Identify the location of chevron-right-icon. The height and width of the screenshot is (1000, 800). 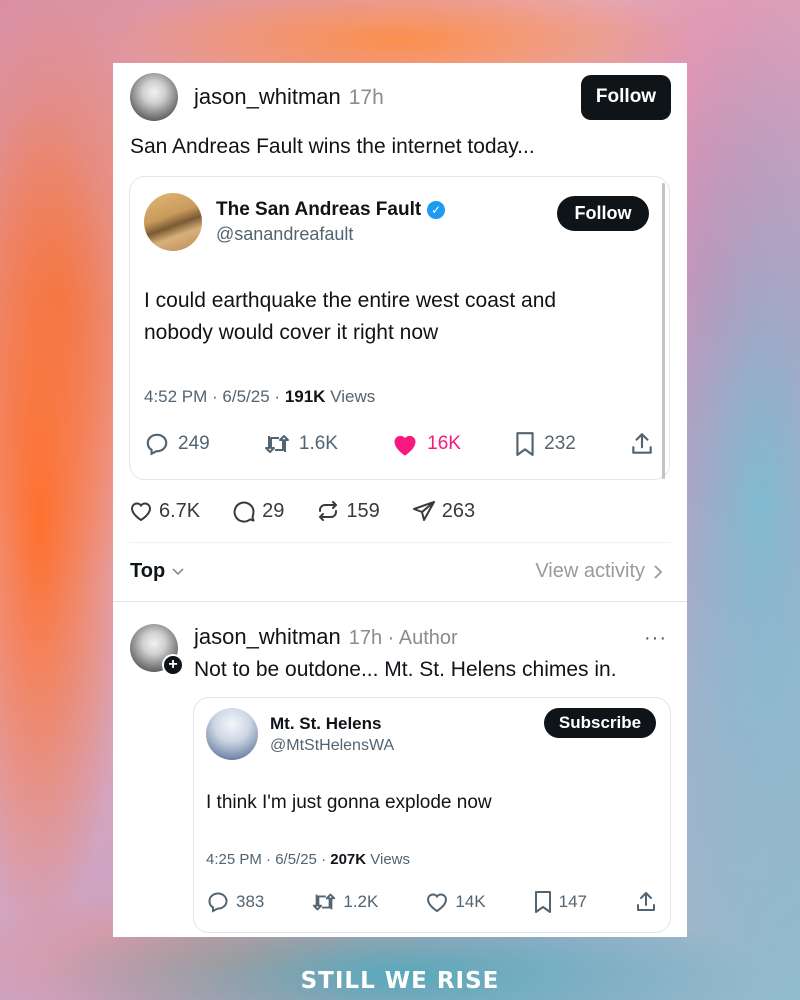
(658, 571).